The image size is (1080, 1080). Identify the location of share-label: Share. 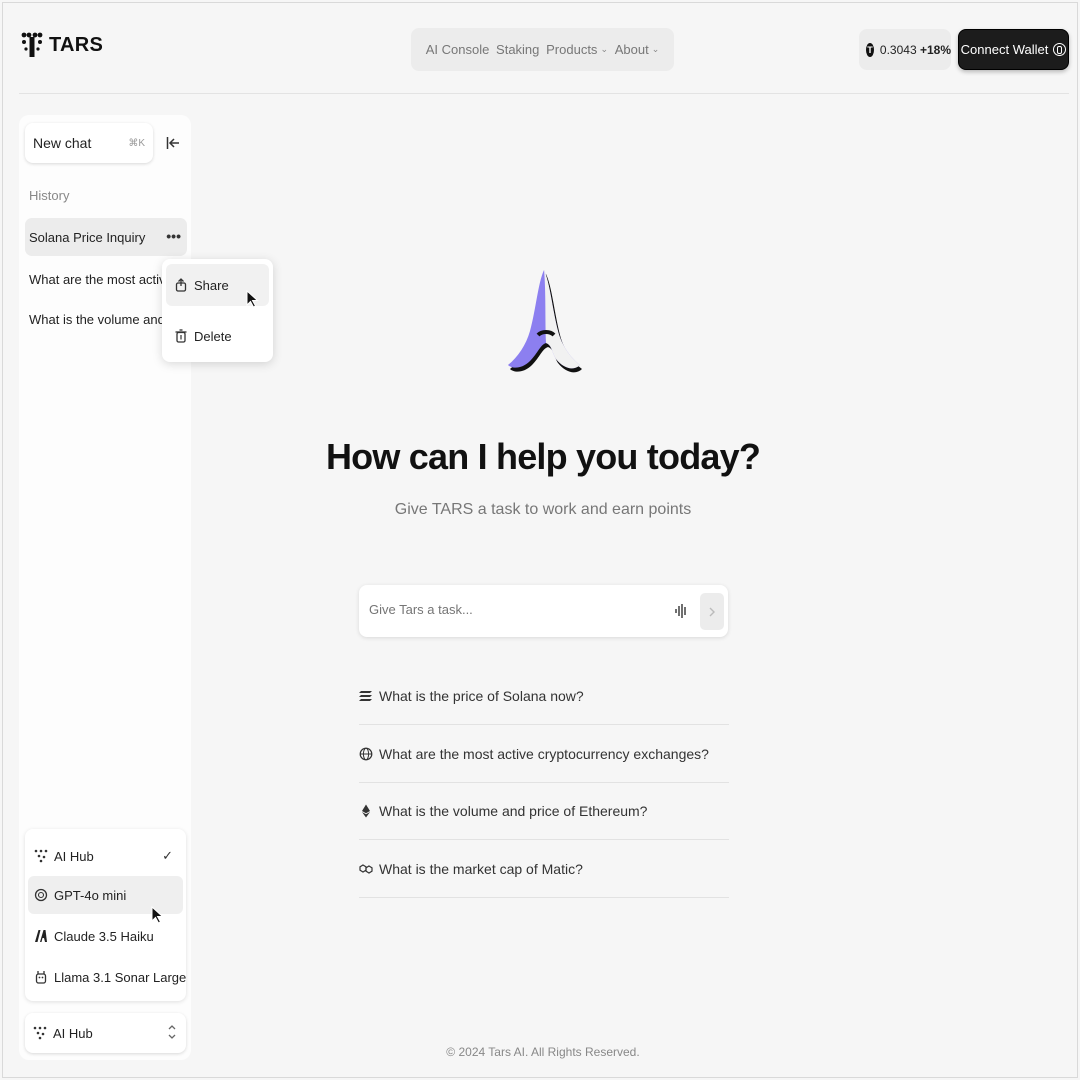
(211, 285).